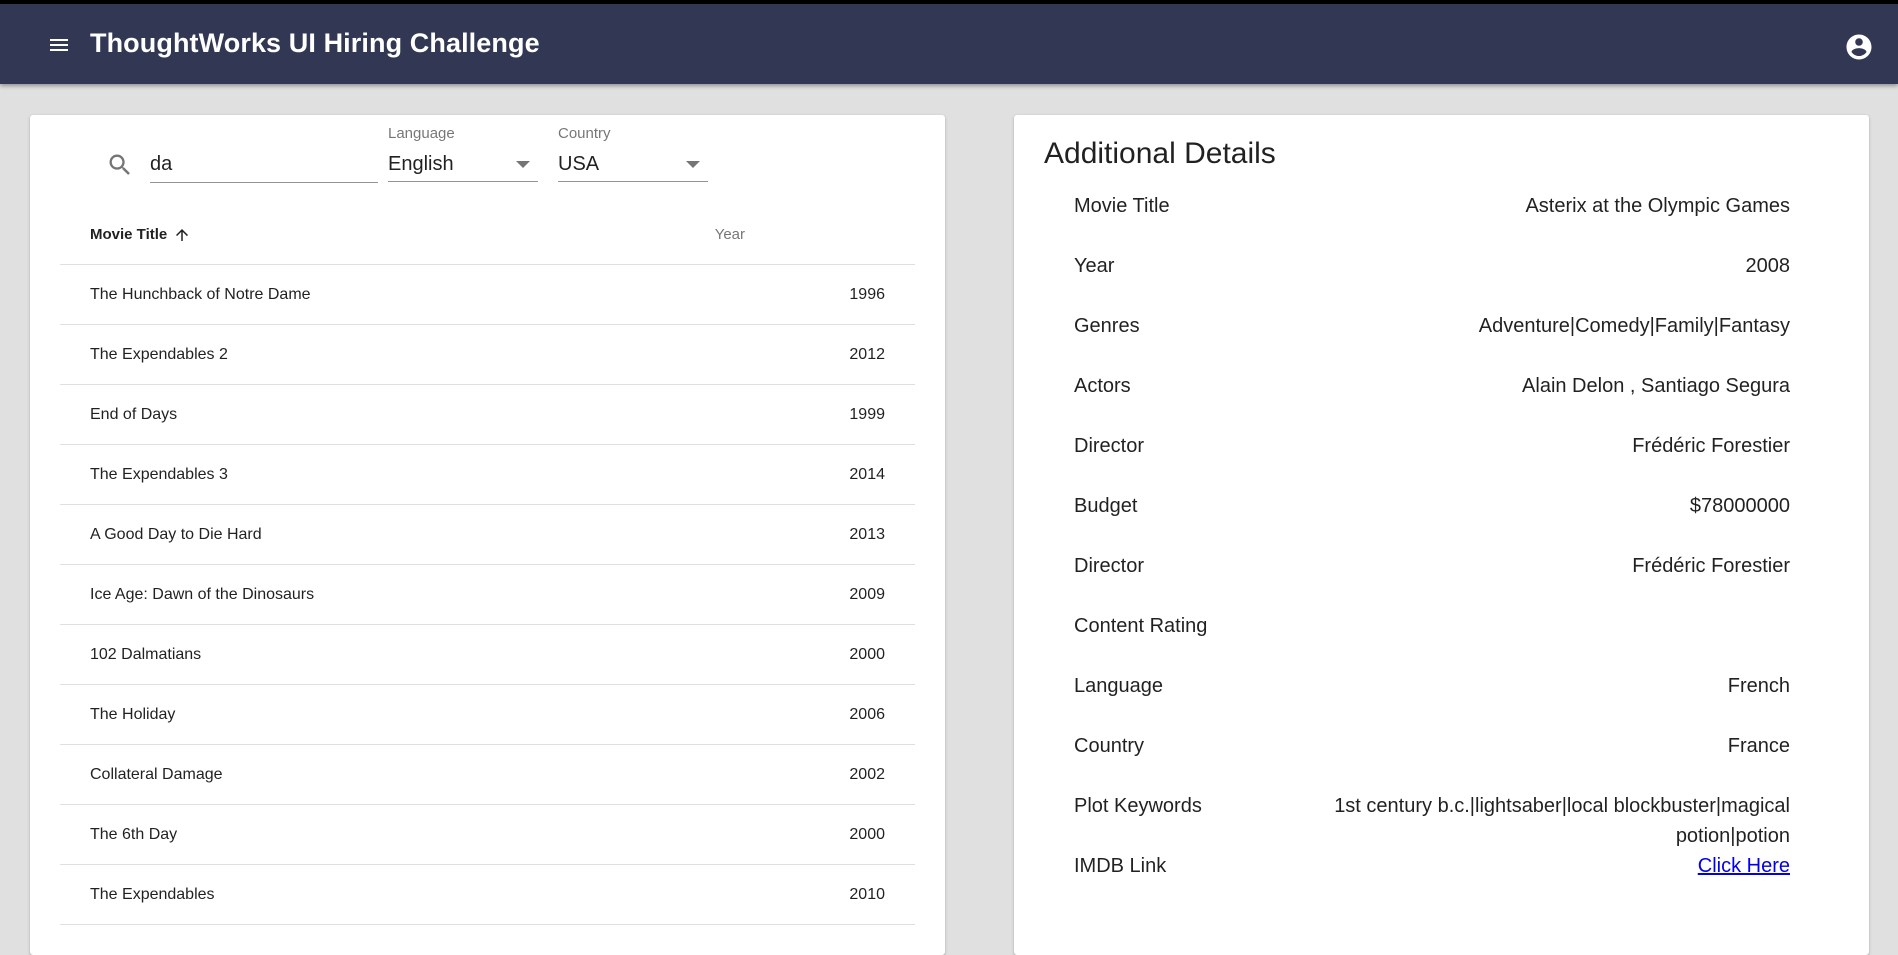 The width and height of the screenshot is (1898, 955). What do you see at coordinates (867, 354) in the screenshot?
I see `movie-year-cell: 2012` at bounding box center [867, 354].